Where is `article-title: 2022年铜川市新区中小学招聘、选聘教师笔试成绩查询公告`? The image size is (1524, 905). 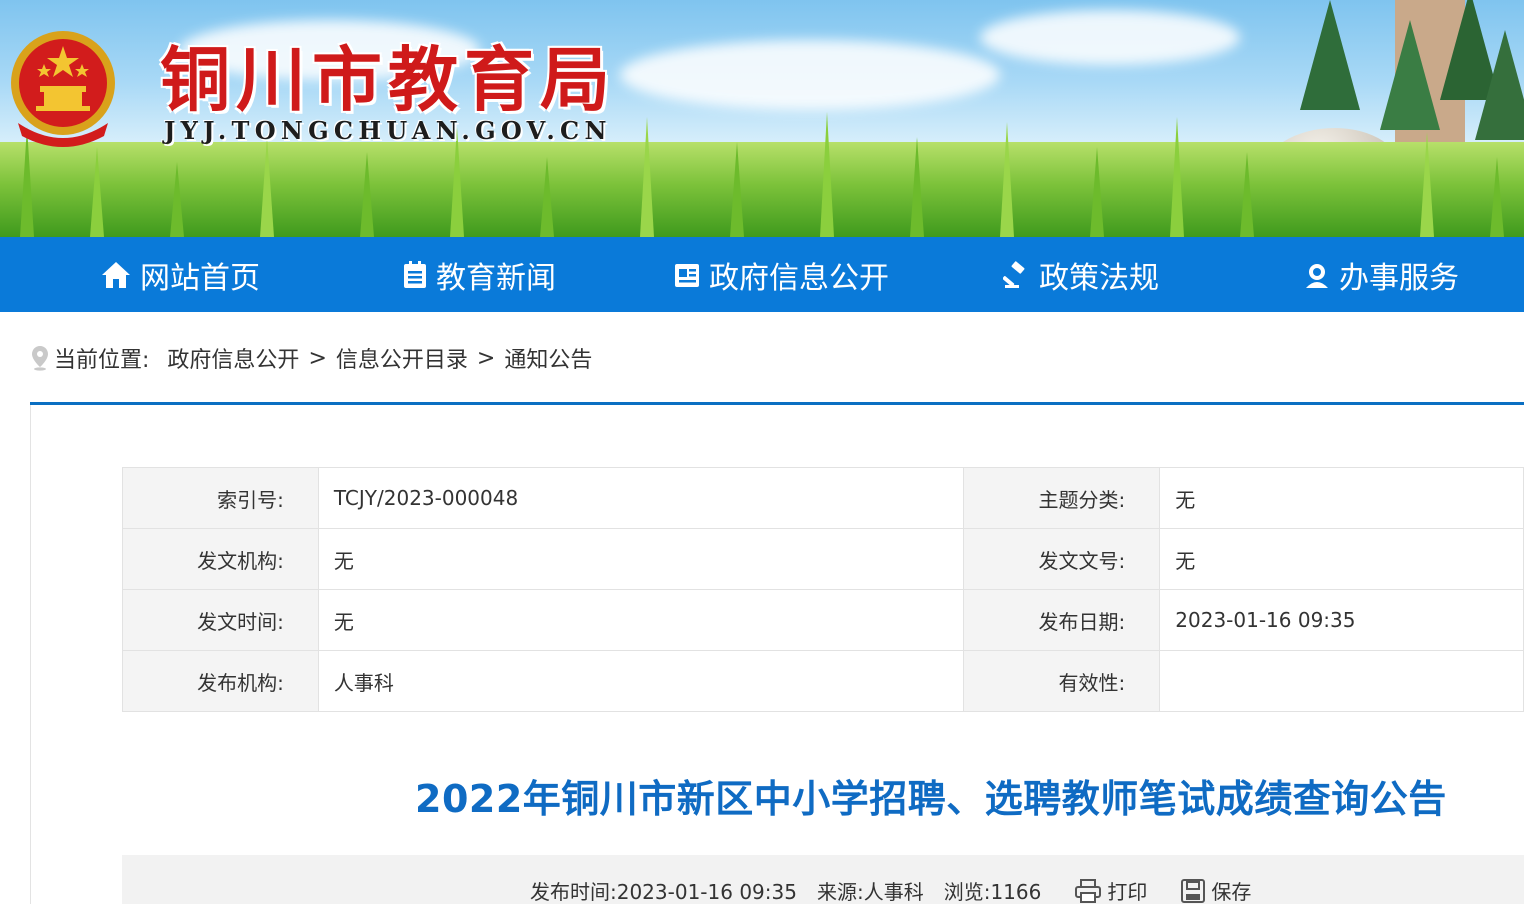 article-title: 2022年铜川市新区中小学招聘、选聘教师笔试成绩查询公告 is located at coordinates (931, 799).